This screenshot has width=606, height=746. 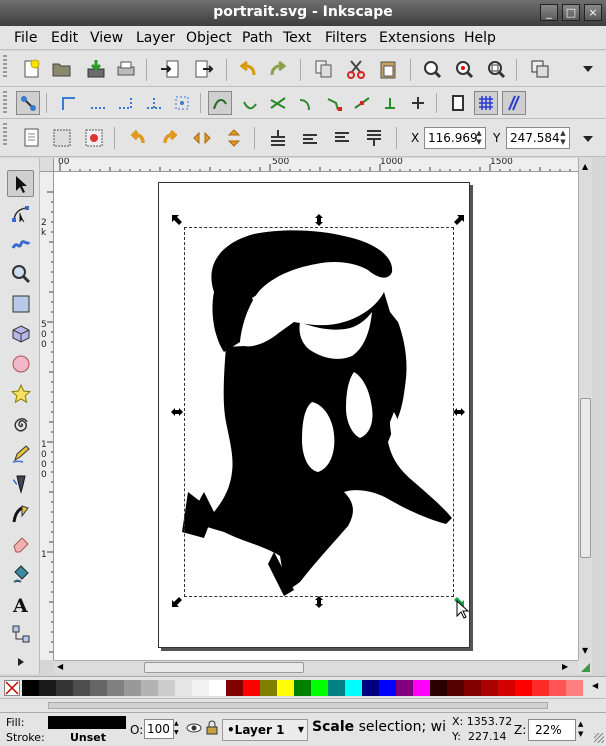 I want to click on lower-to-bottom-icon, so click(x=278, y=138).